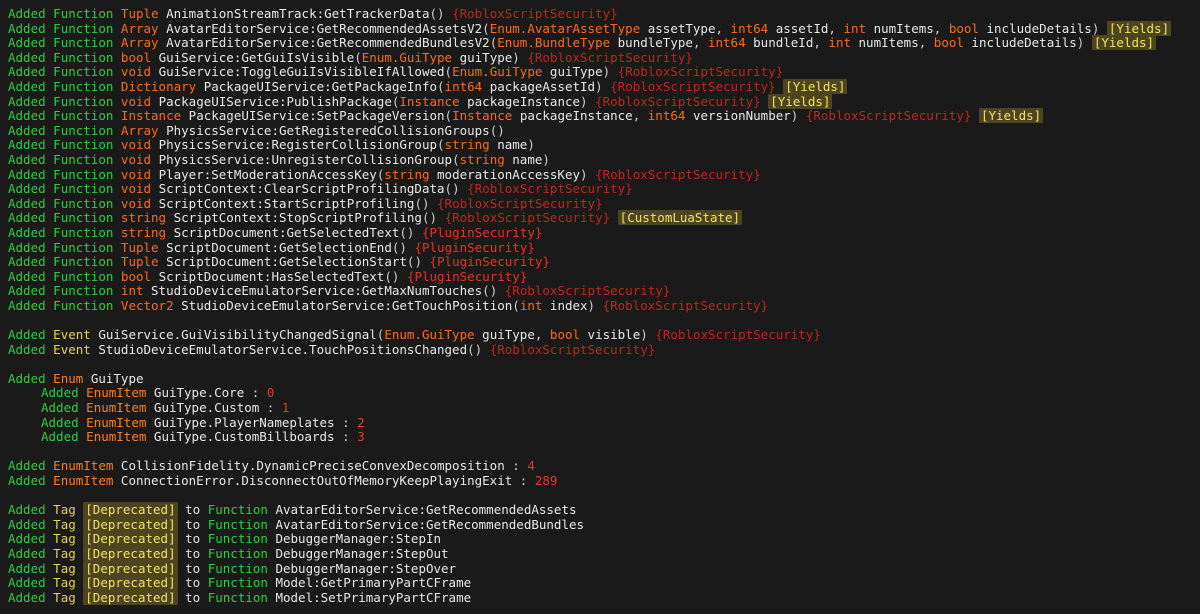  I want to click on return-type: void, so click(136, 203).